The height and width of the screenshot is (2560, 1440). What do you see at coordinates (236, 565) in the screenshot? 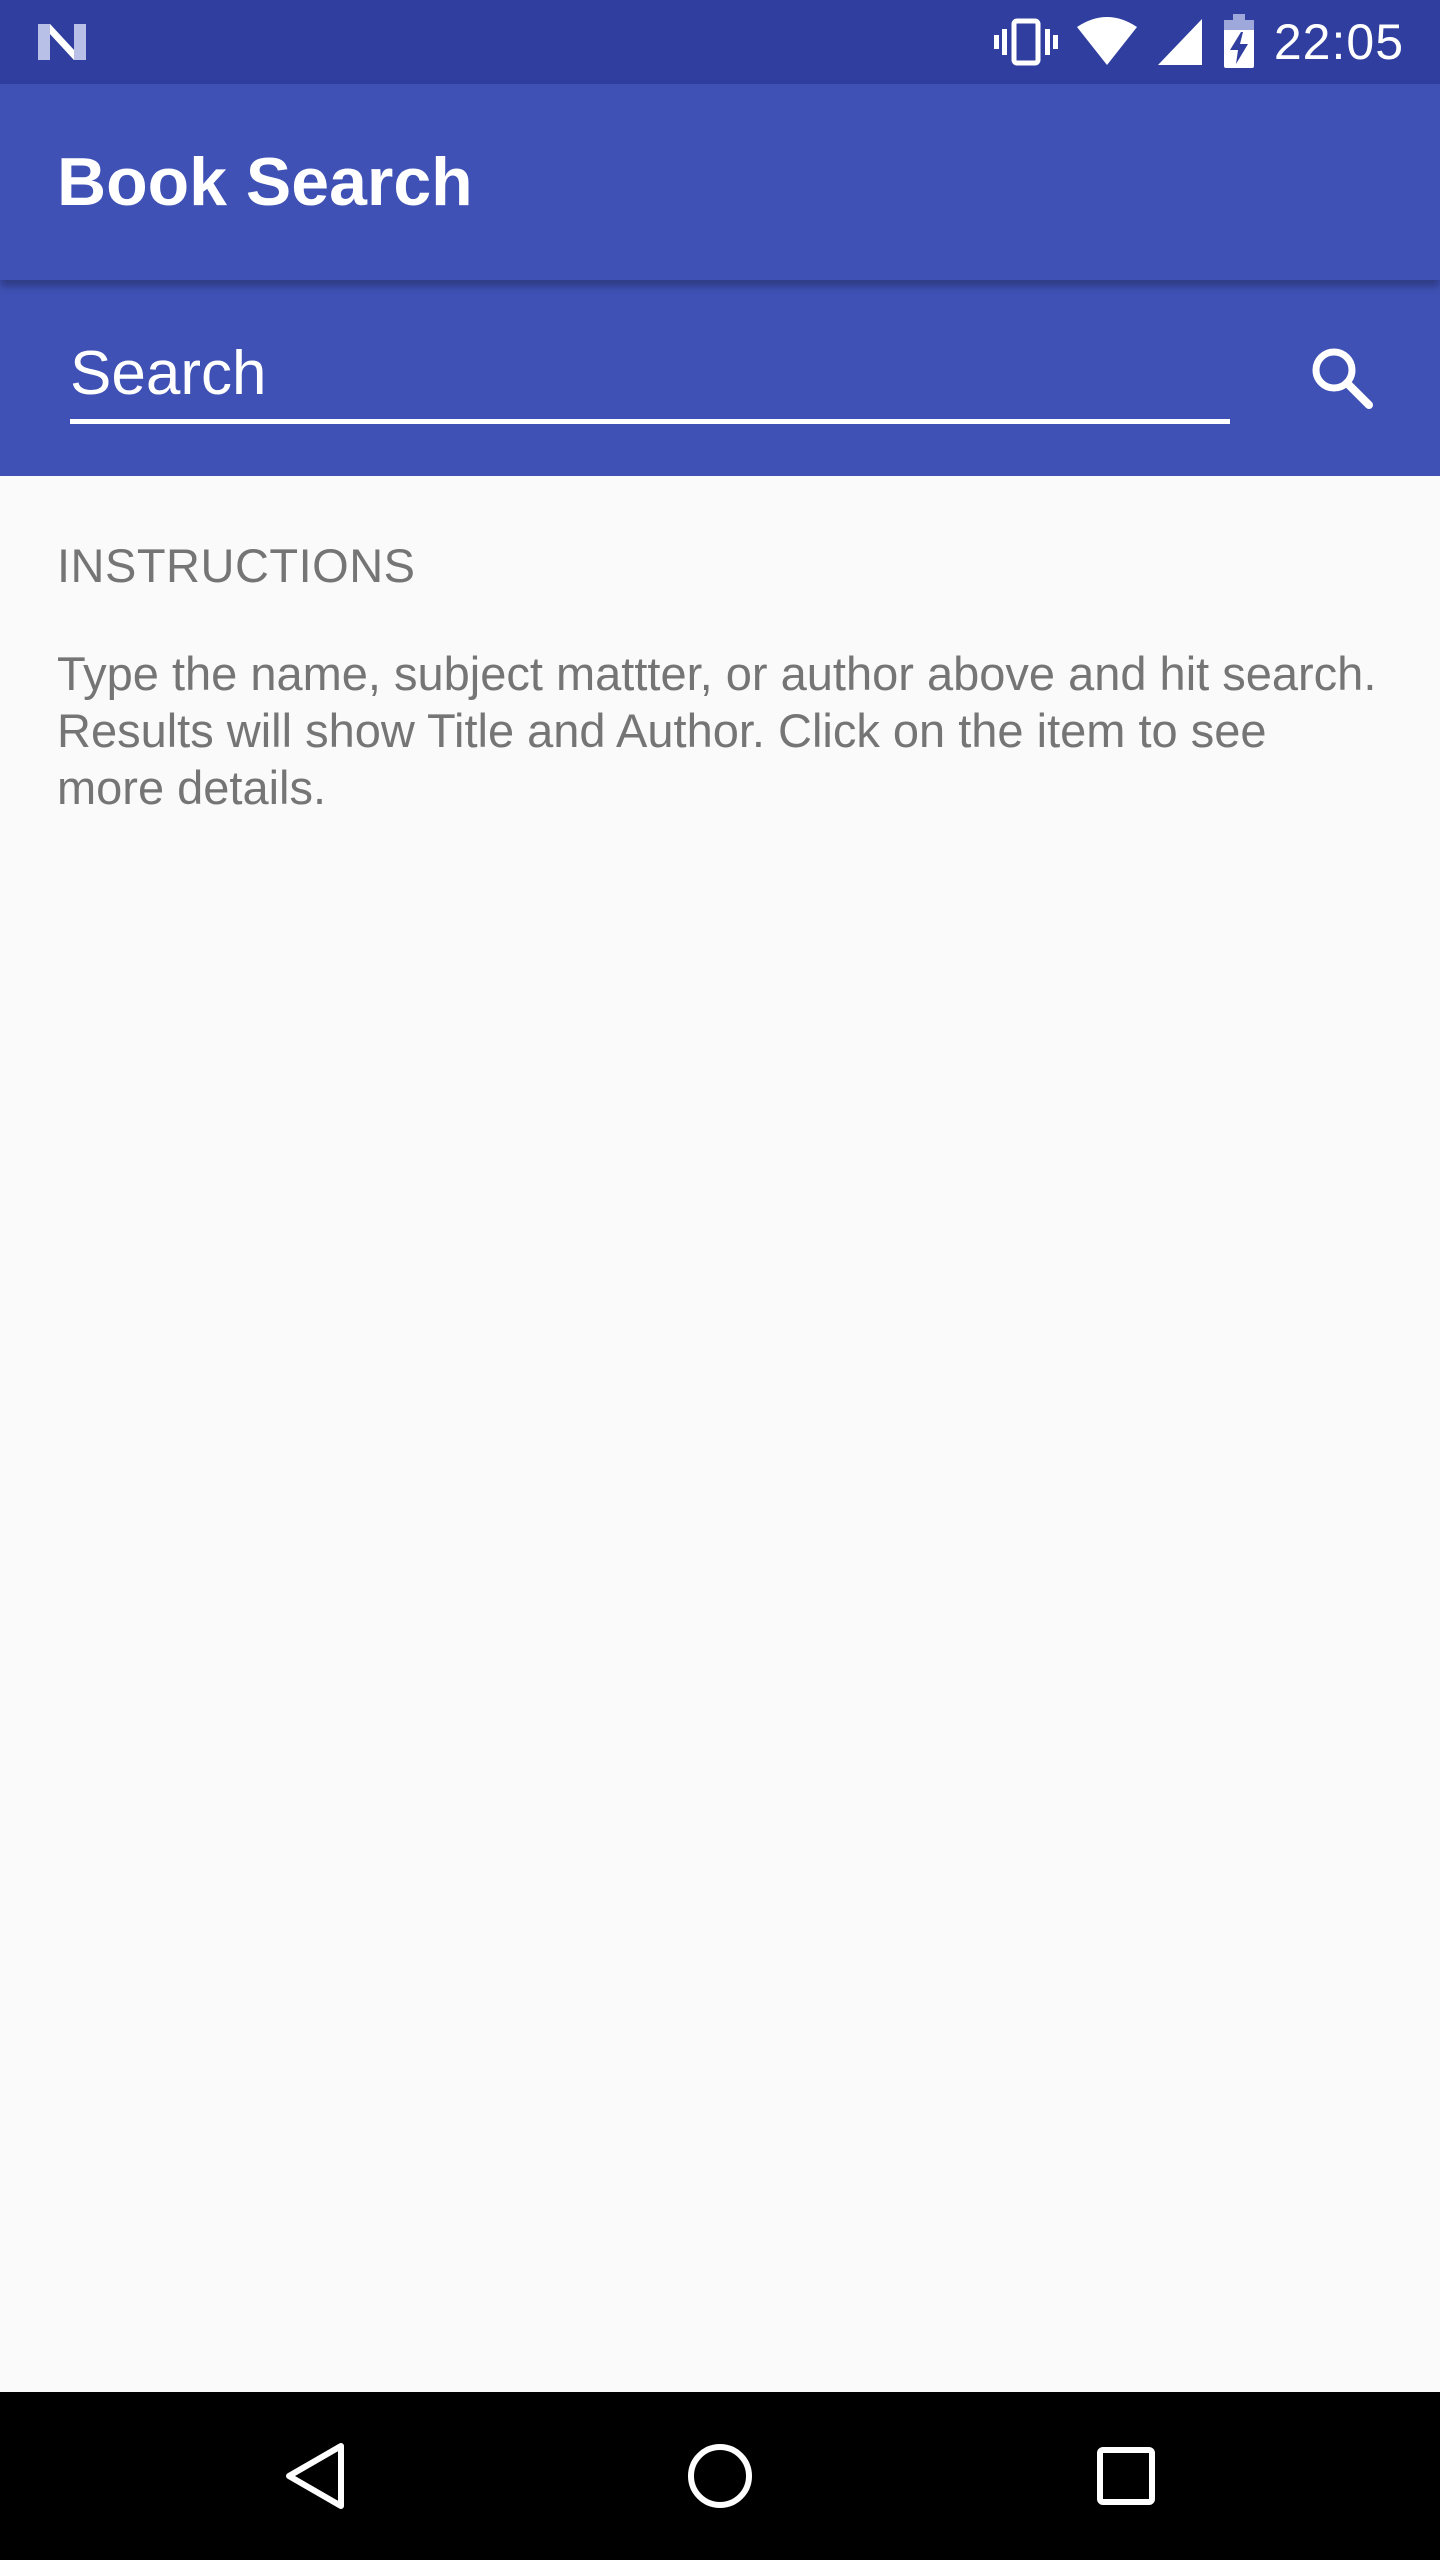
I see `instructions-heading: INSTRUCTIONS` at bounding box center [236, 565].